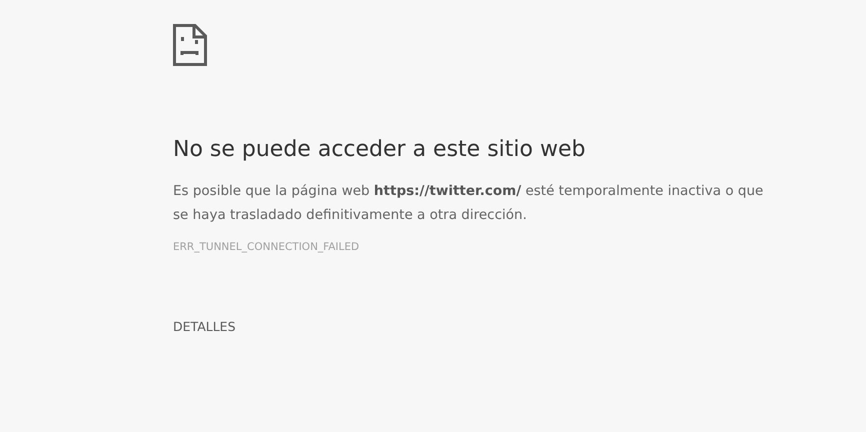 The width and height of the screenshot is (866, 432). Describe the element at coordinates (190, 45) in the screenshot. I see `sad-document-icon` at that location.